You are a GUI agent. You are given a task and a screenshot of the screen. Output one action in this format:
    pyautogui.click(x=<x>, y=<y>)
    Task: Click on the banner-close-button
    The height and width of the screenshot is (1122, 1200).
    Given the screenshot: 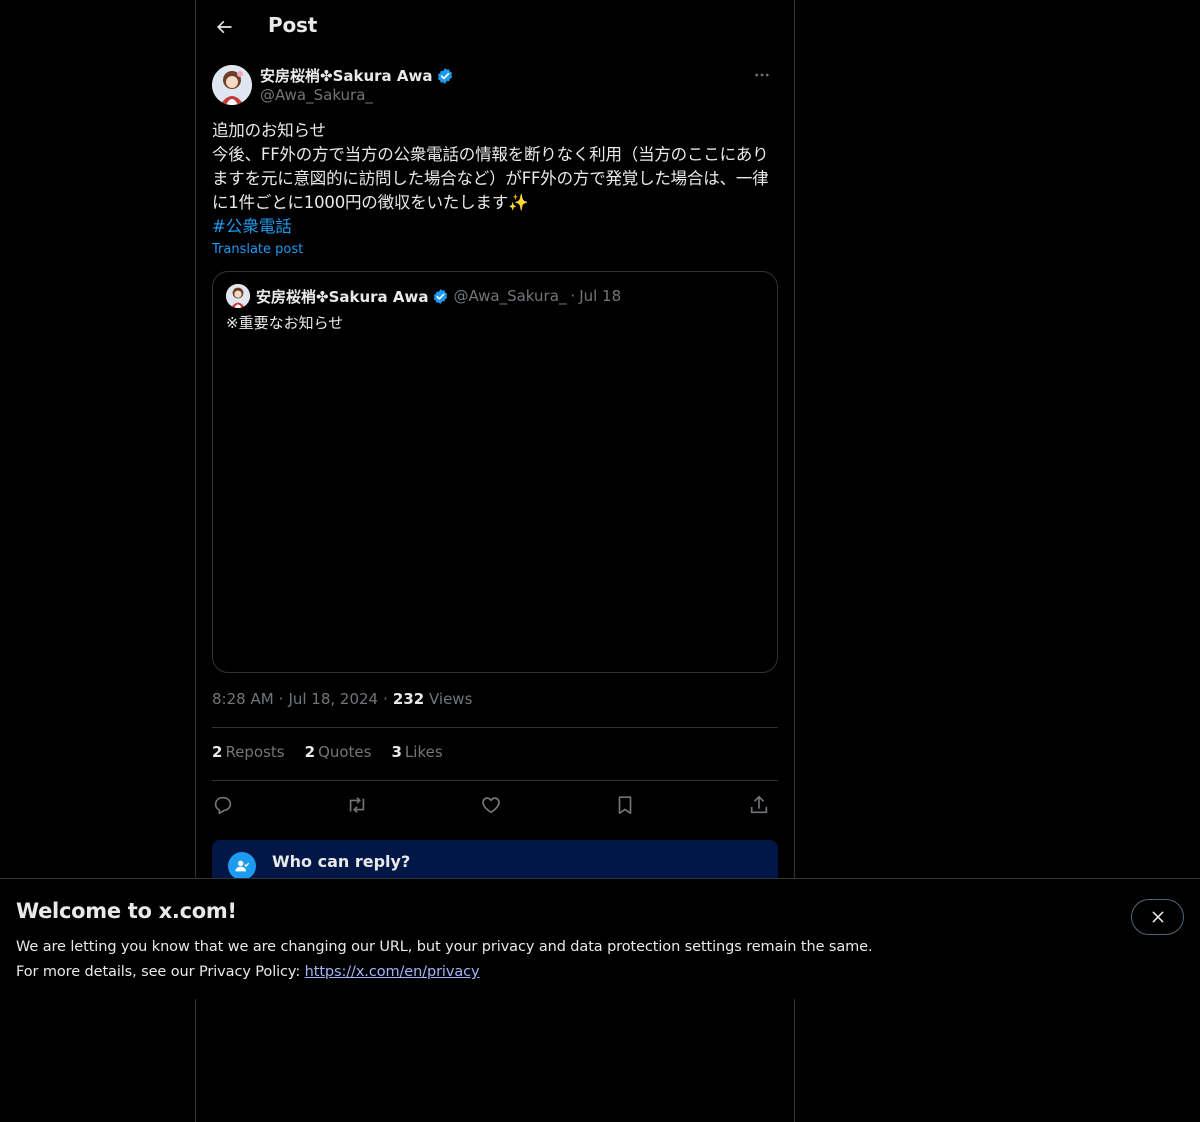 What is the action you would take?
    pyautogui.click(x=1157, y=917)
    